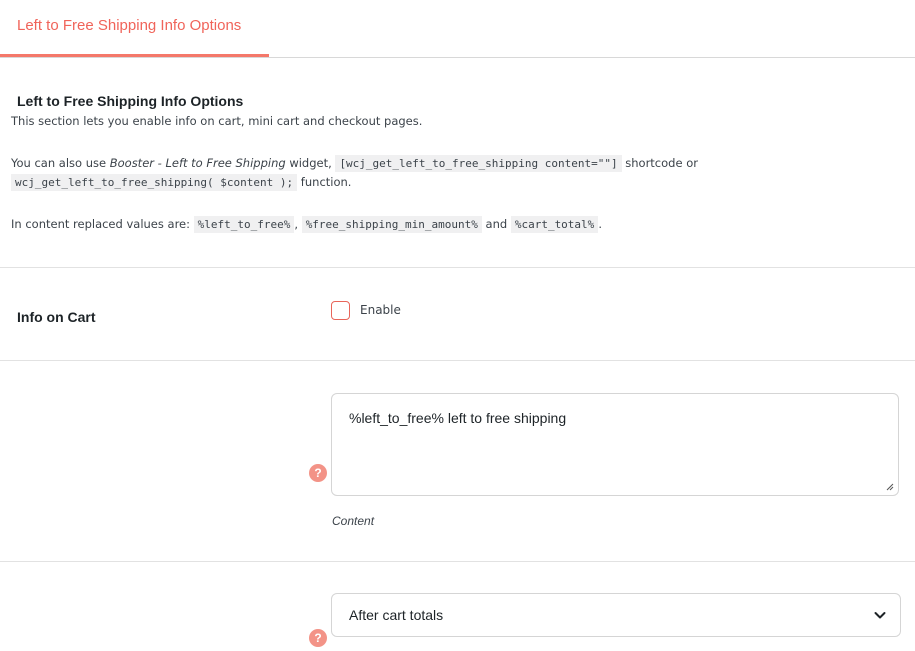  What do you see at coordinates (600, 224) in the screenshot?
I see `replaced-text-4: .` at bounding box center [600, 224].